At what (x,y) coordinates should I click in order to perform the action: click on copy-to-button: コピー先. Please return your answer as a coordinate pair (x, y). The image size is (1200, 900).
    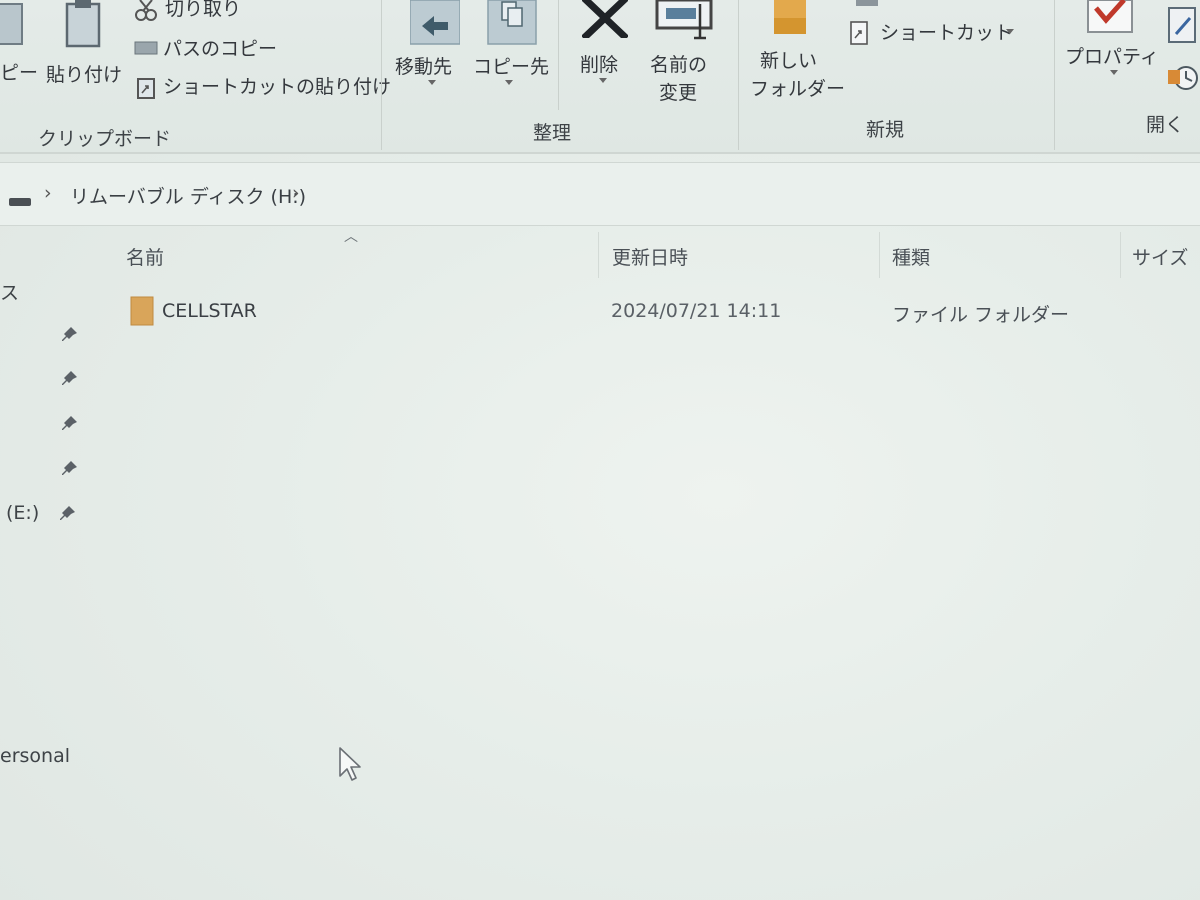
    Looking at the image, I should click on (511, 65).